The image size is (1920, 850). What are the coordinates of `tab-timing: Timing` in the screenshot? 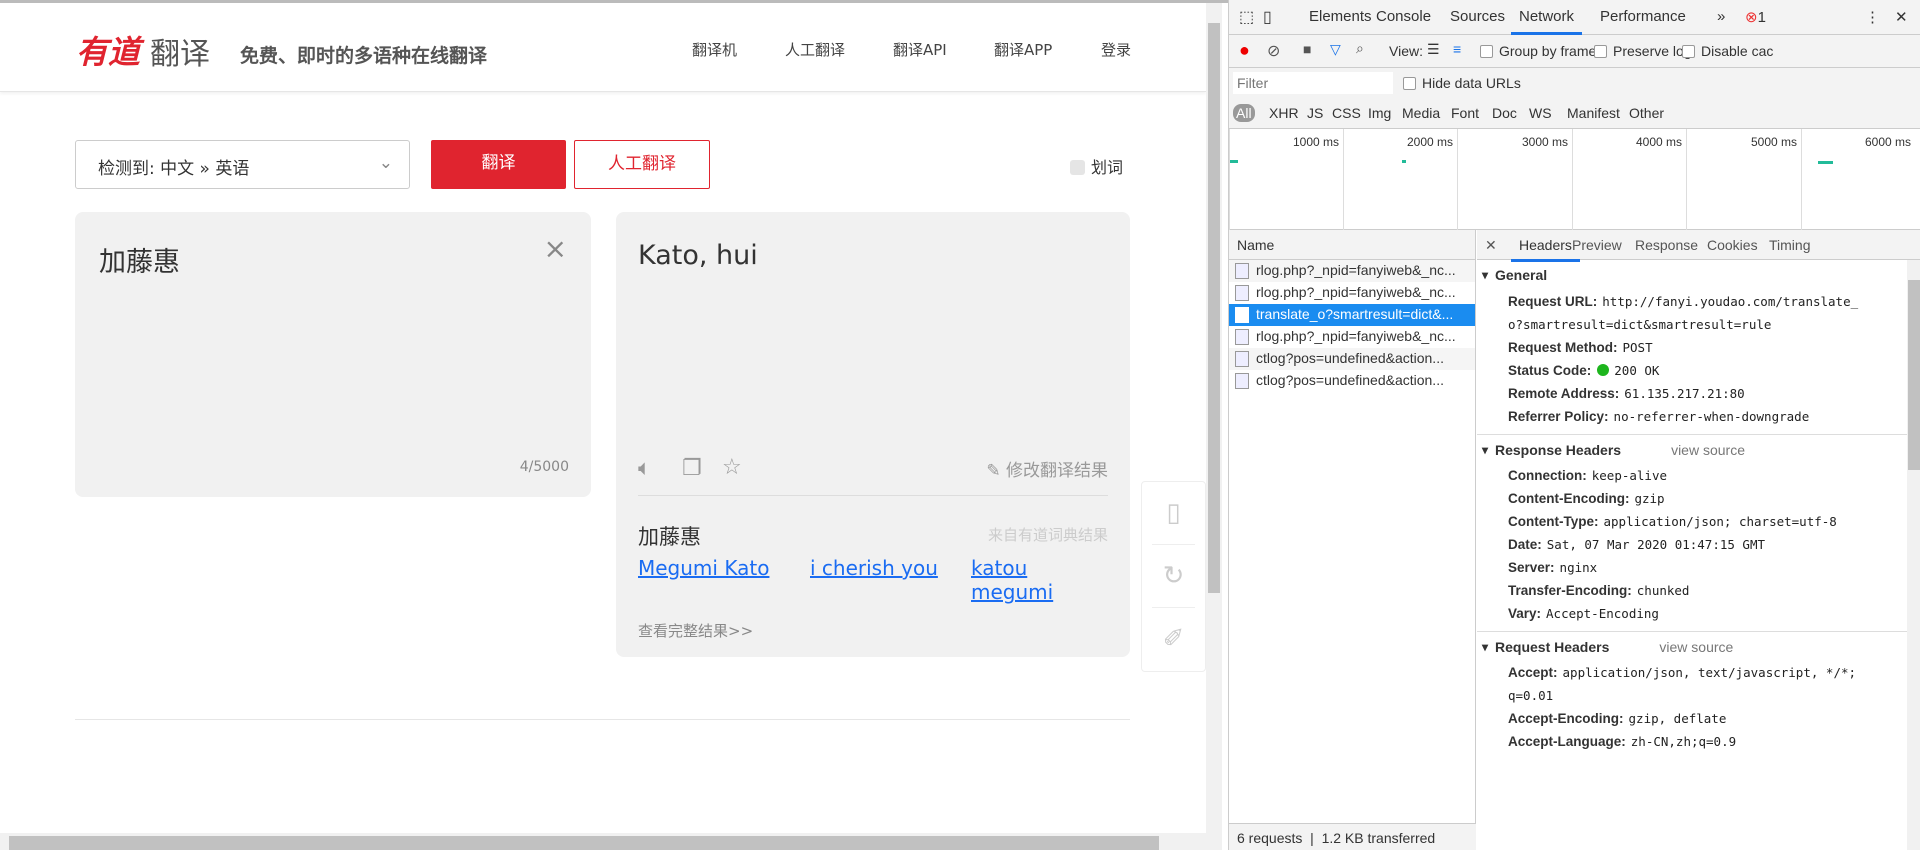 It's located at (1790, 245).